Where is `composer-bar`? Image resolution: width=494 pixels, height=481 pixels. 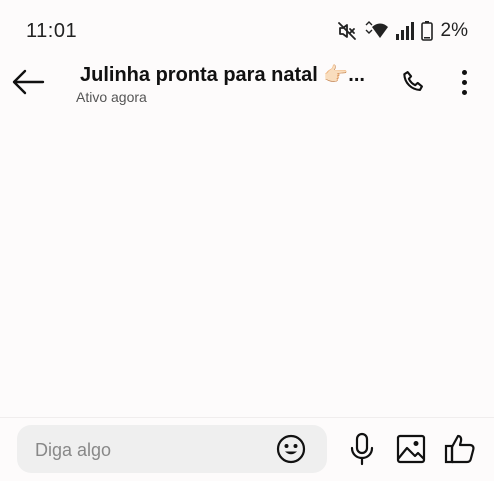
composer-bar is located at coordinates (247, 449).